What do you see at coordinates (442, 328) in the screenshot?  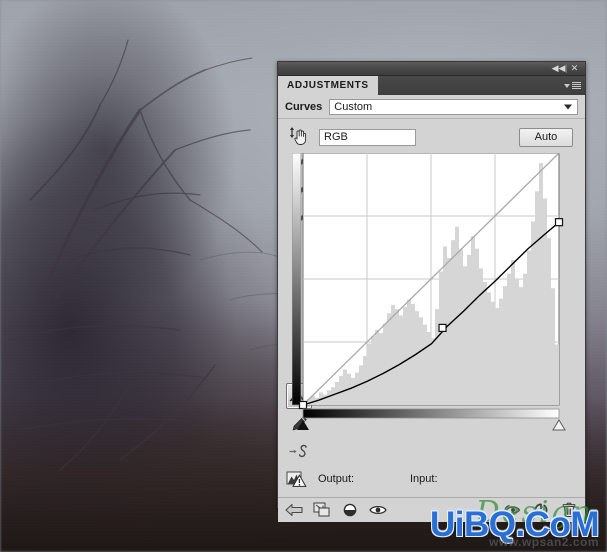 I see `control-point-mid` at bounding box center [442, 328].